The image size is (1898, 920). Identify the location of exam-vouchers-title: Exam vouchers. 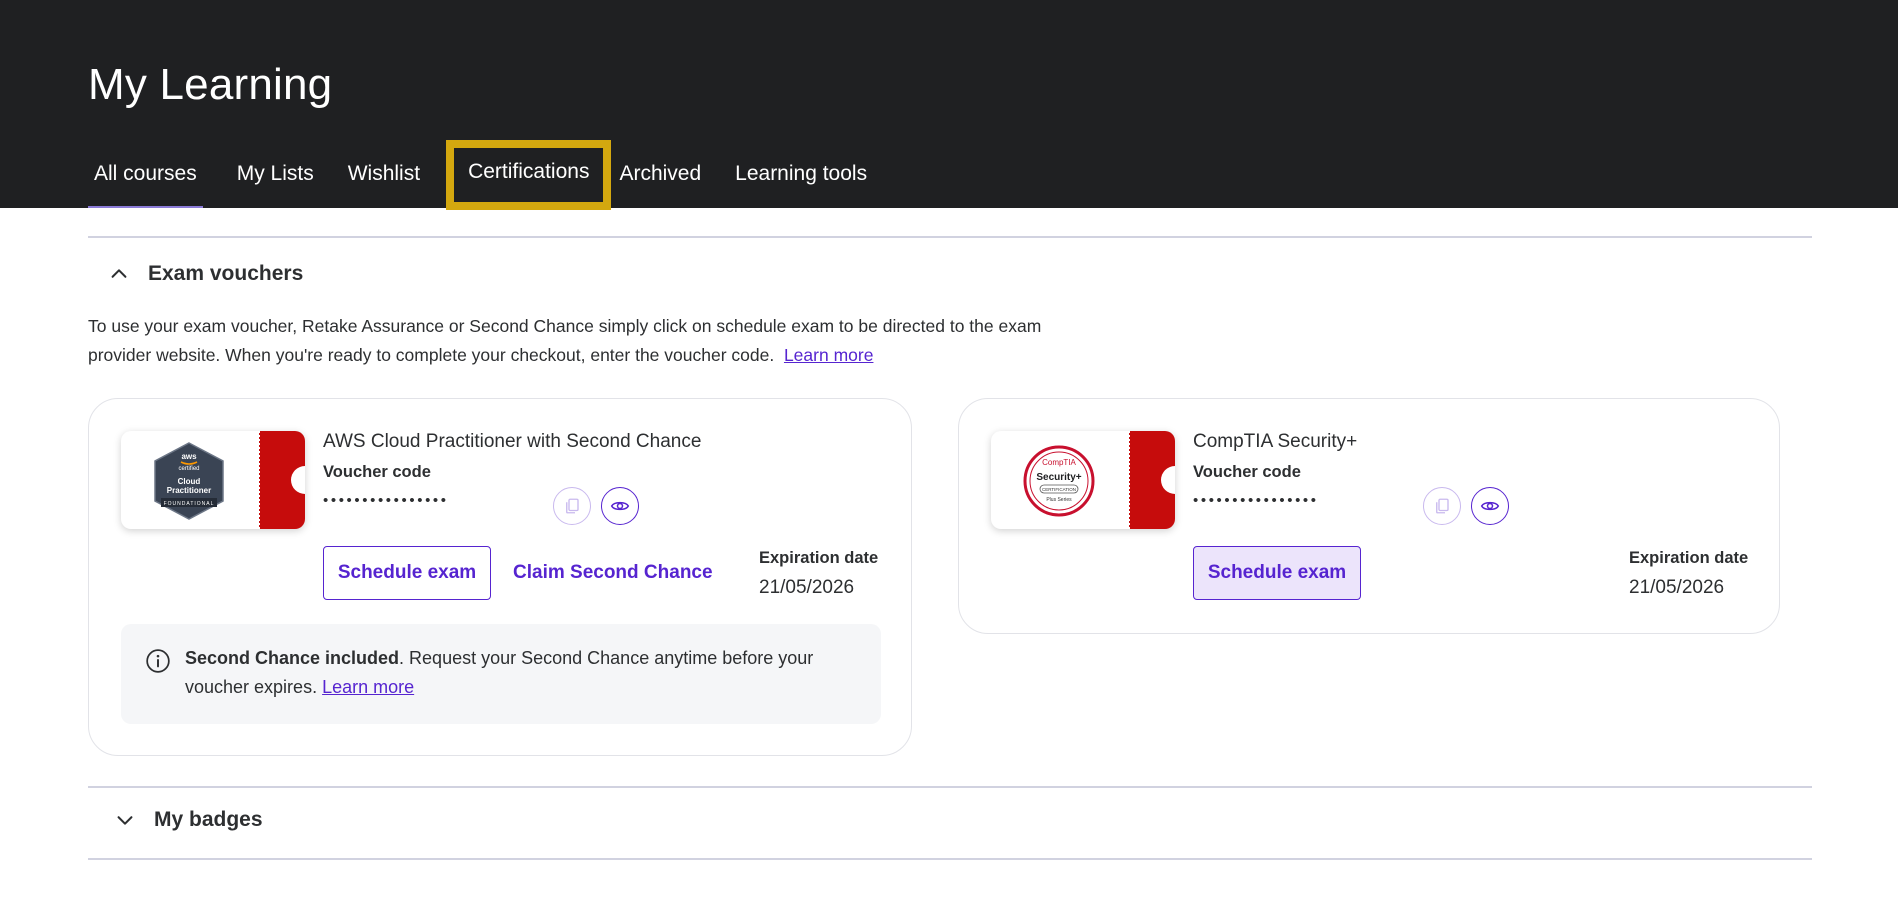
(226, 273).